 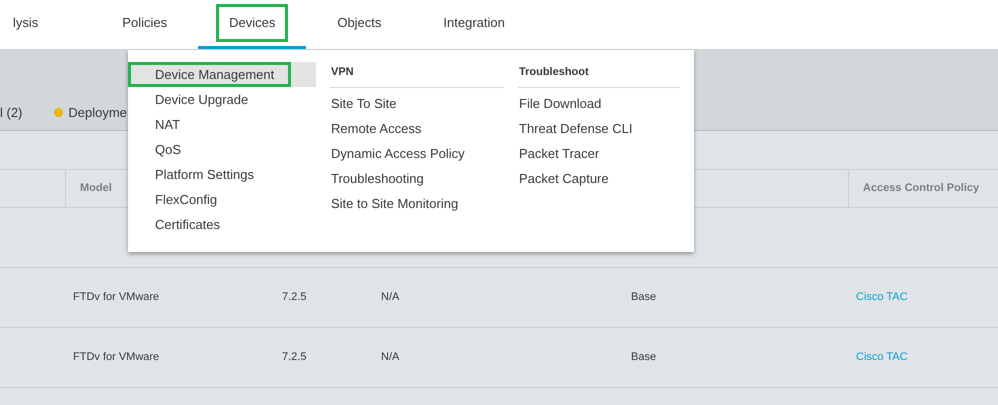 What do you see at coordinates (923, 188) in the screenshot?
I see `column-header: Access Control Policy` at bounding box center [923, 188].